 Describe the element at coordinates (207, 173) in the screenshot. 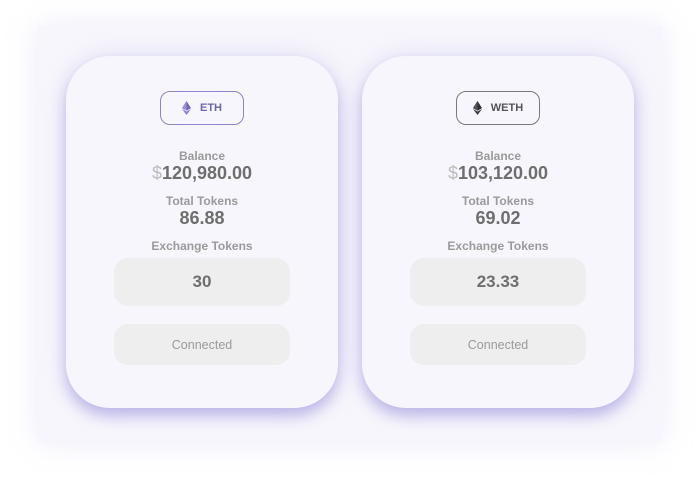

I see `balance-amount: 120,980.00` at that location.